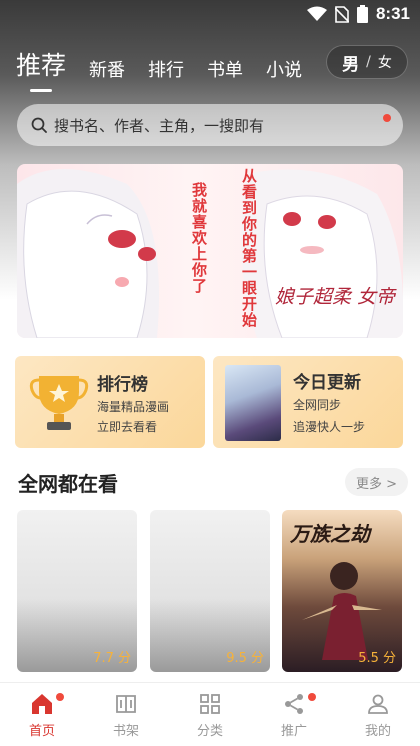 This screenshot has height=746, width=420. I want to click on tab-ranking: 排行, so click(166, 69).